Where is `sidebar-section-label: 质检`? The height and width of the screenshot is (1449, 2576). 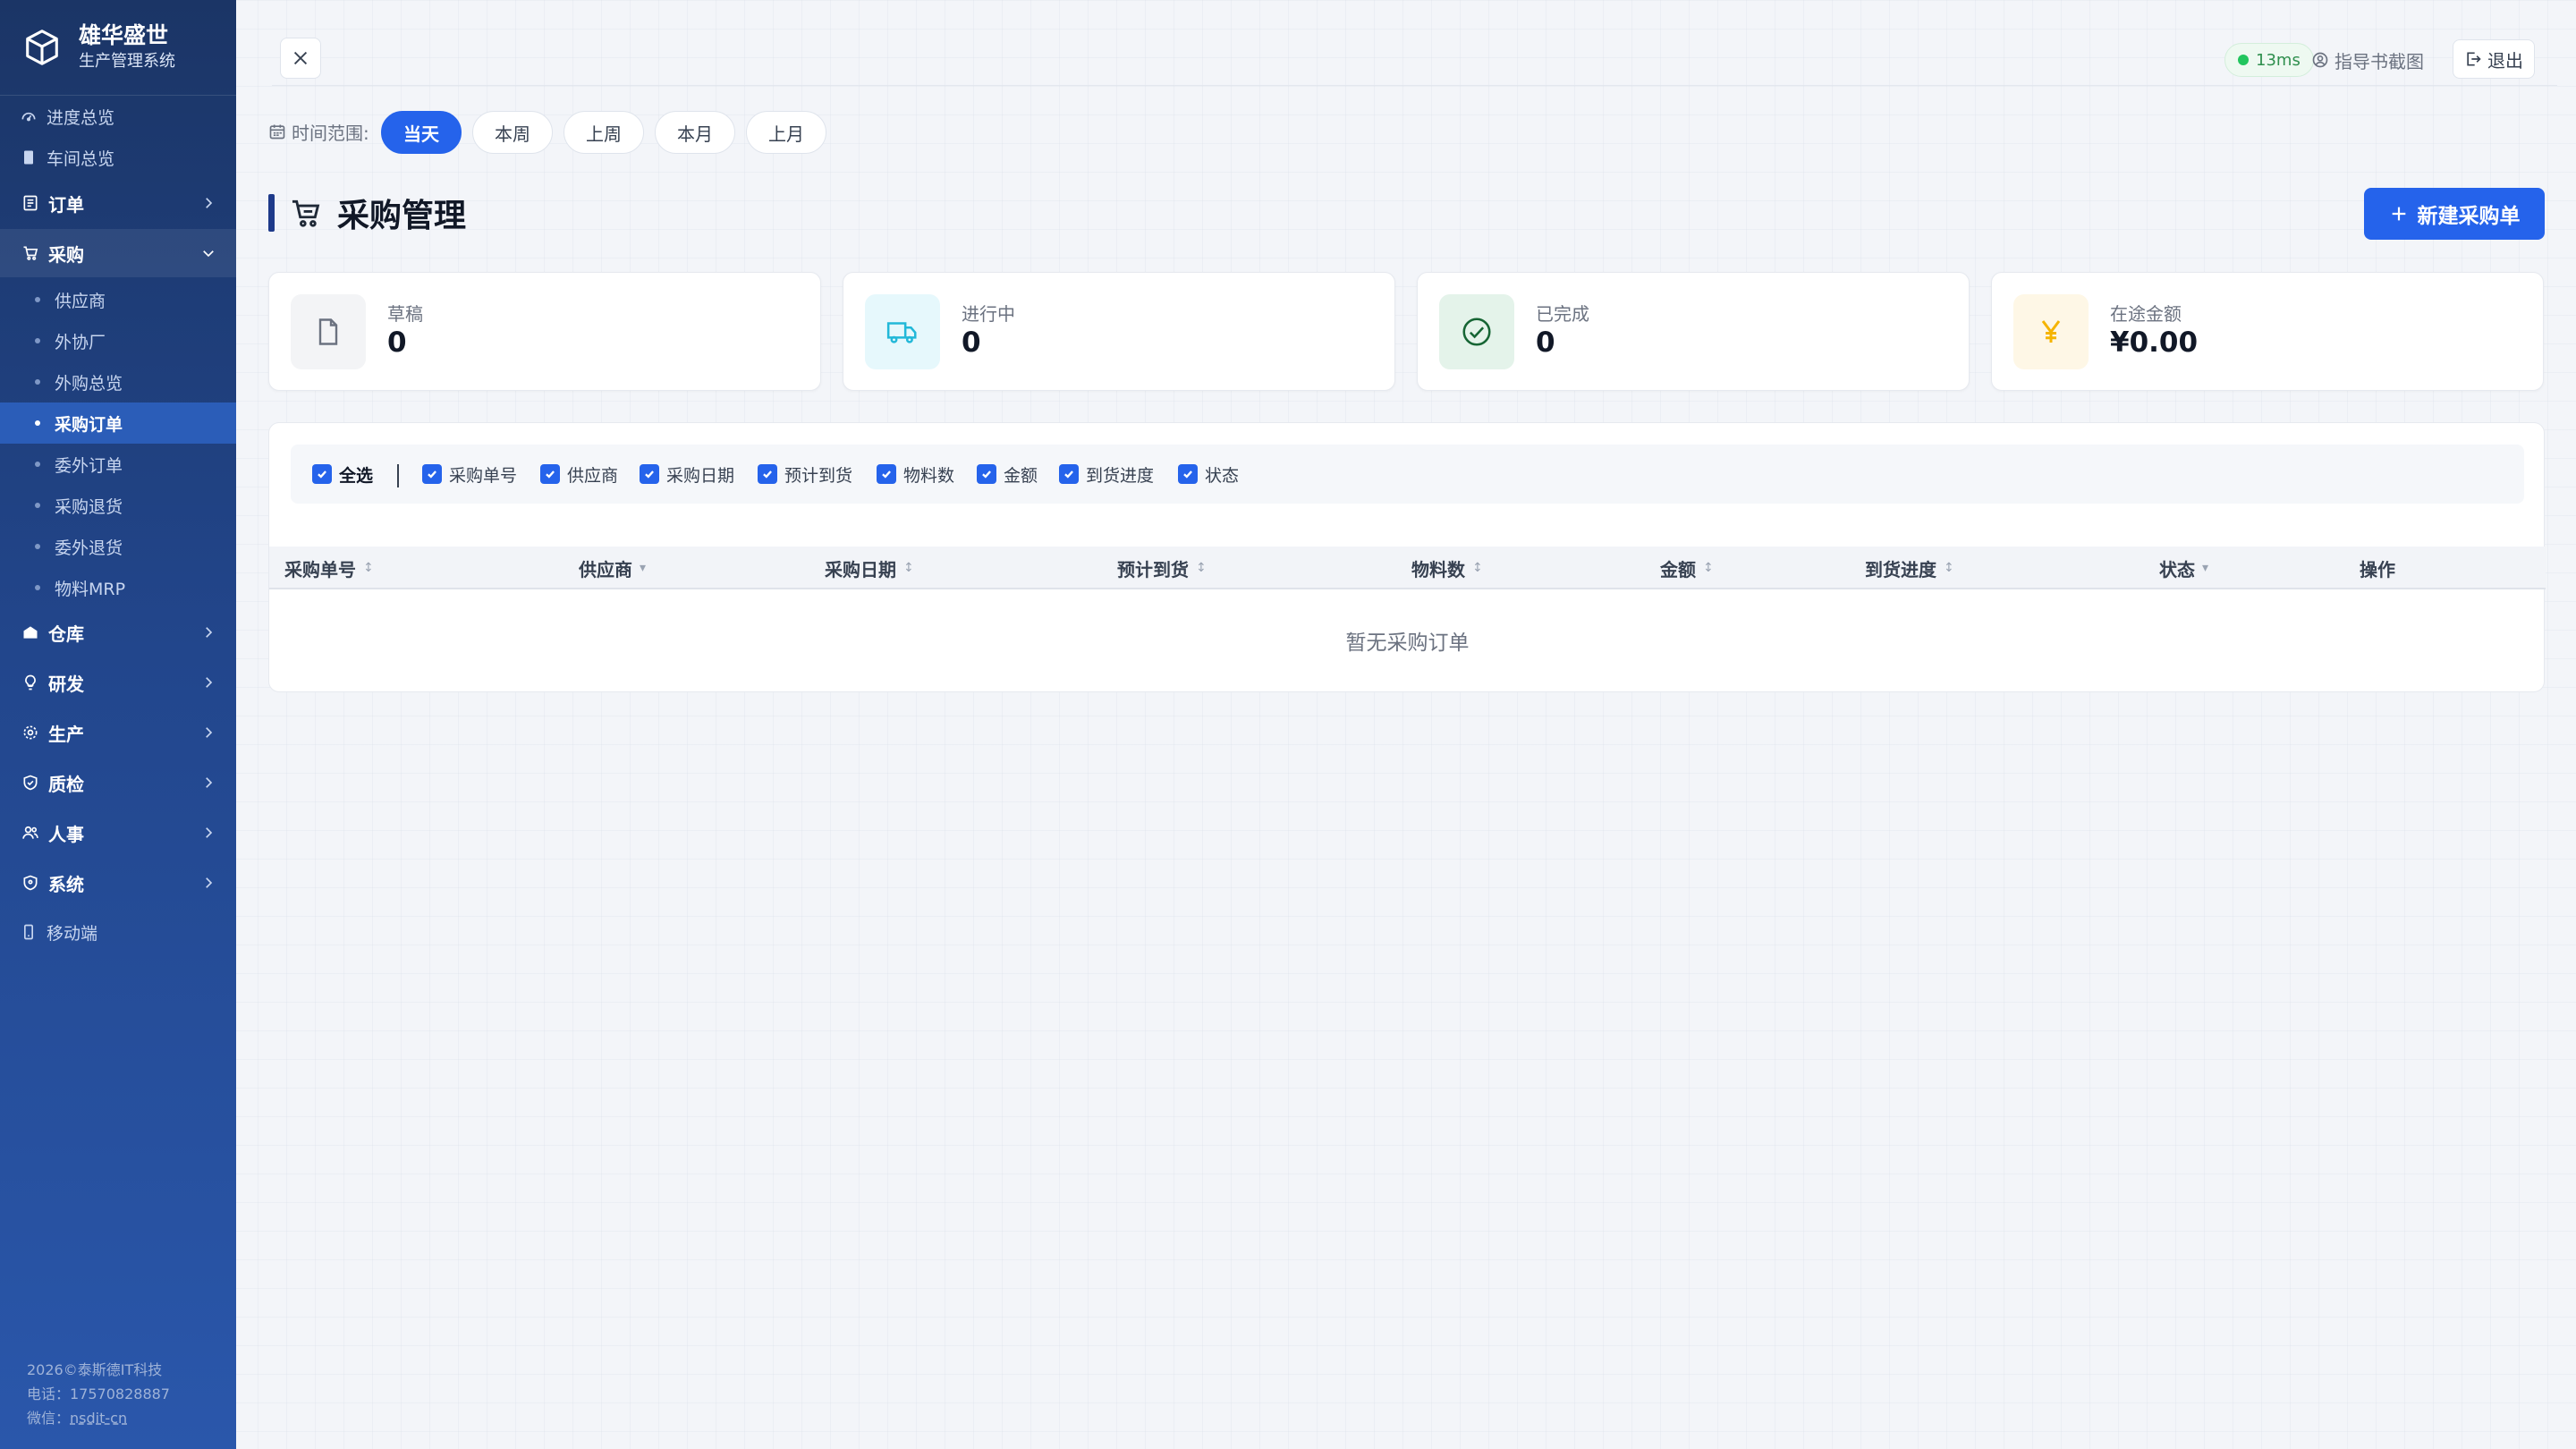 sidebar-section-label: 质检 is located at coordinates (66, 784).